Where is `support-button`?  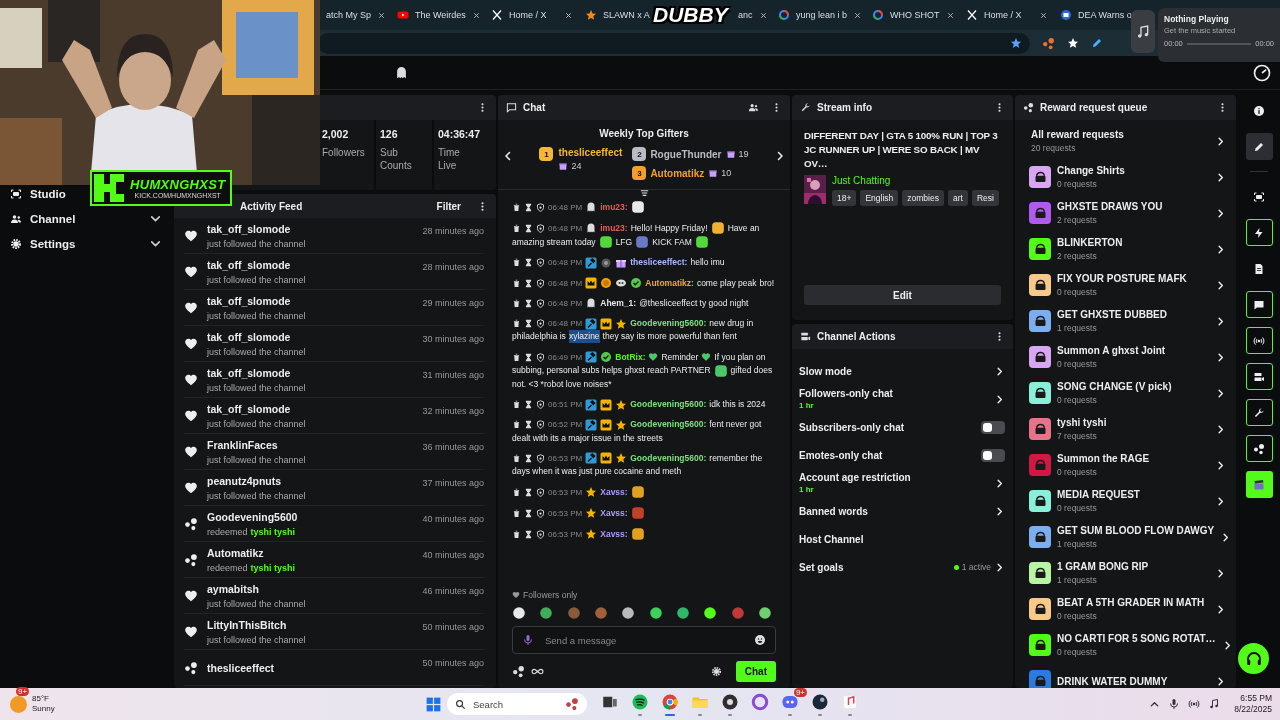
support-button is located at coordinates (1253, 658).